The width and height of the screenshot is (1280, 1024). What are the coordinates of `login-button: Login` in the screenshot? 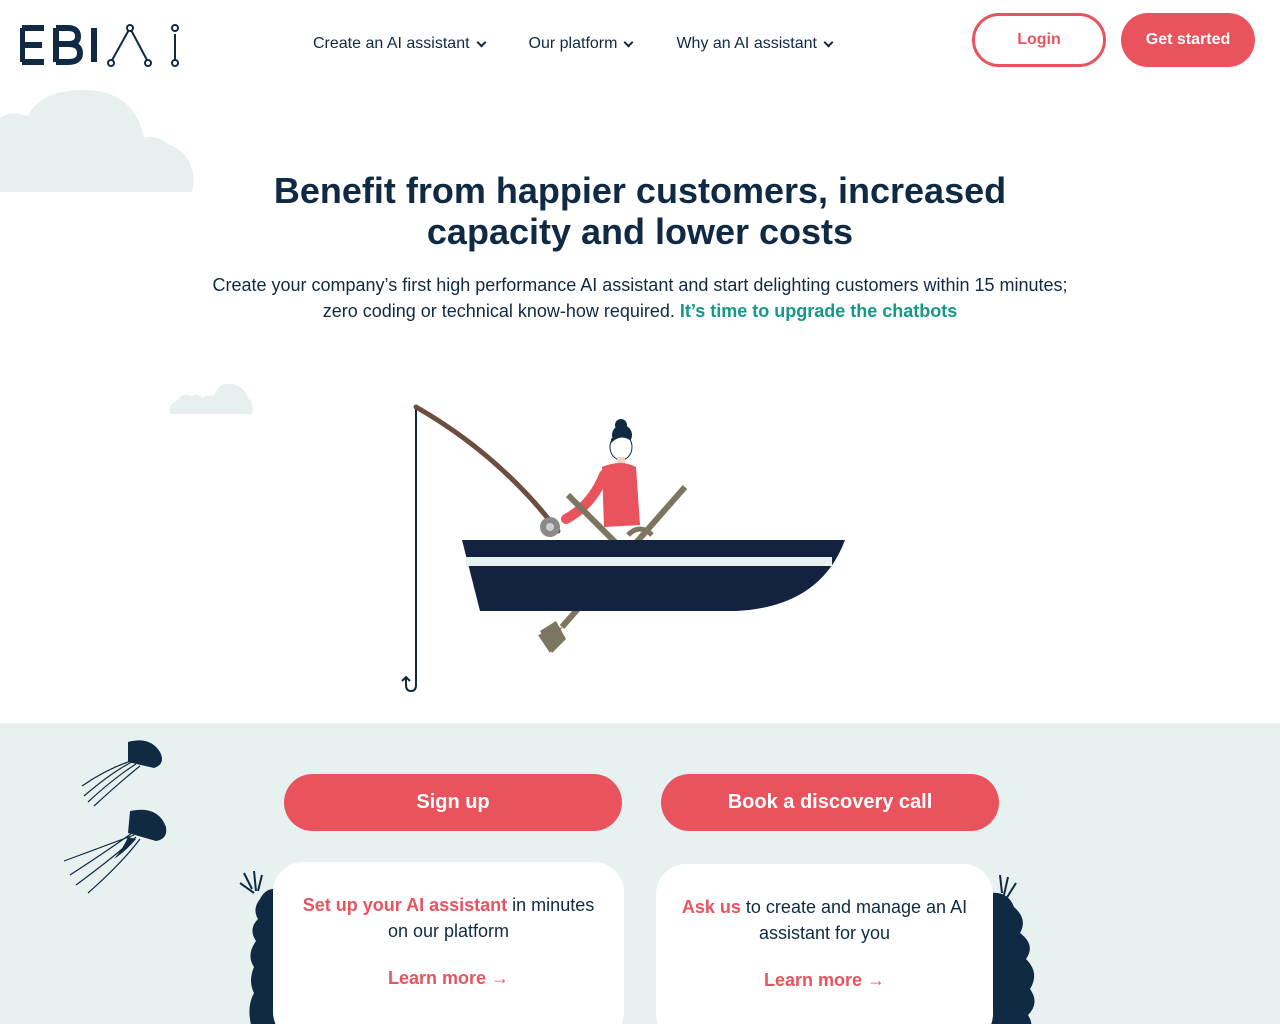 It's located at (1039, 40).